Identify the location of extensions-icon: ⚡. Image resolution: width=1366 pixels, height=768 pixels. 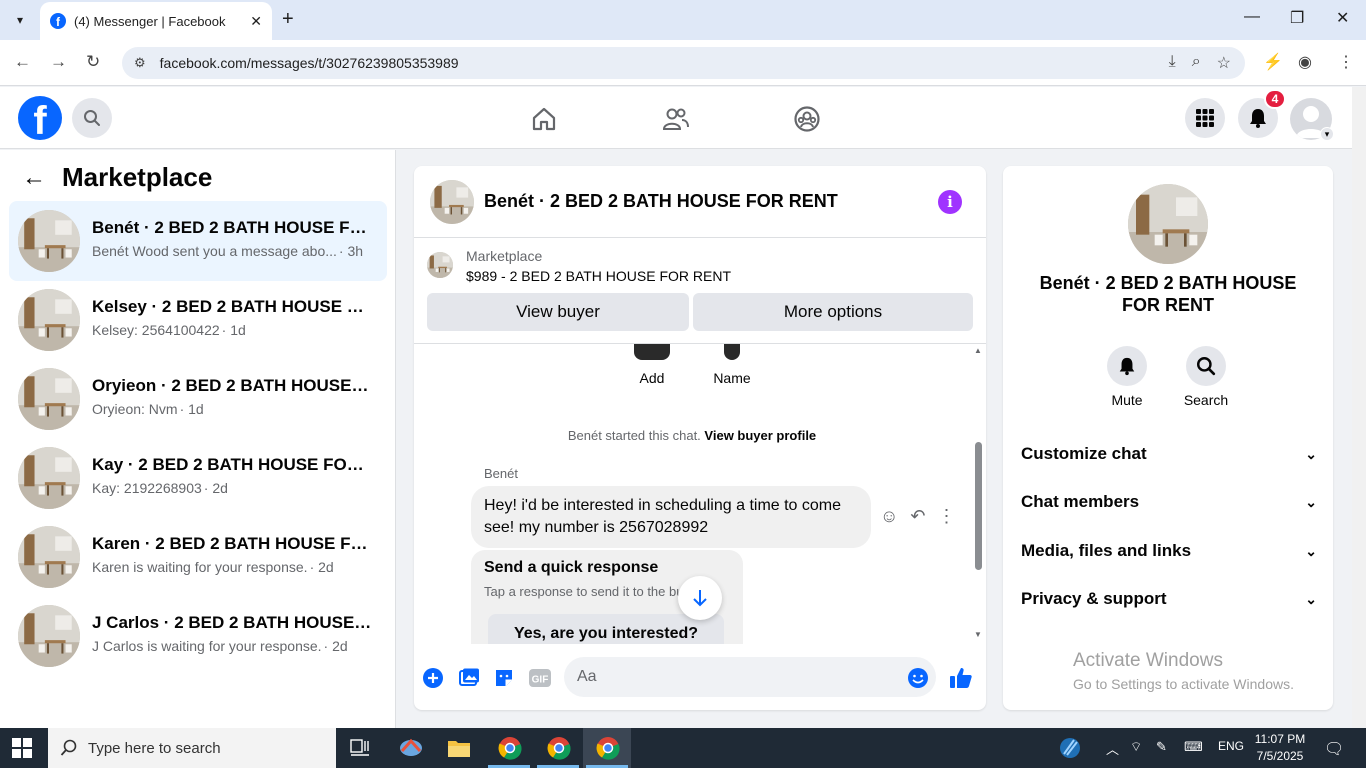
(1273, 62).